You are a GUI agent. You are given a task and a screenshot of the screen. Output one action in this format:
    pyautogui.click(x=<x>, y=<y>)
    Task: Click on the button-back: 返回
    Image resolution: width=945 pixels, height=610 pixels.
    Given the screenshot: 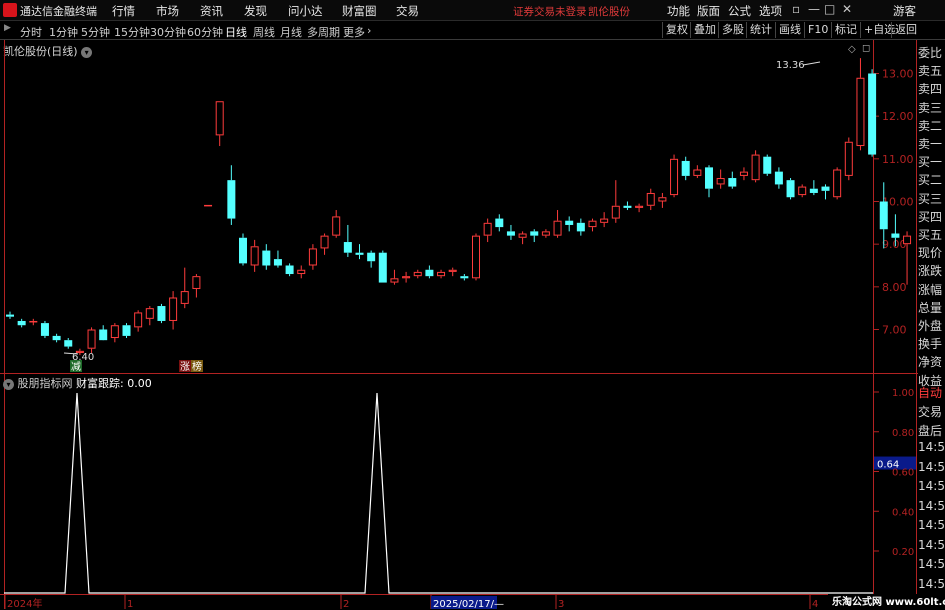 What is the action you would take?
    pyautogui.click(x=904, y=30)
    